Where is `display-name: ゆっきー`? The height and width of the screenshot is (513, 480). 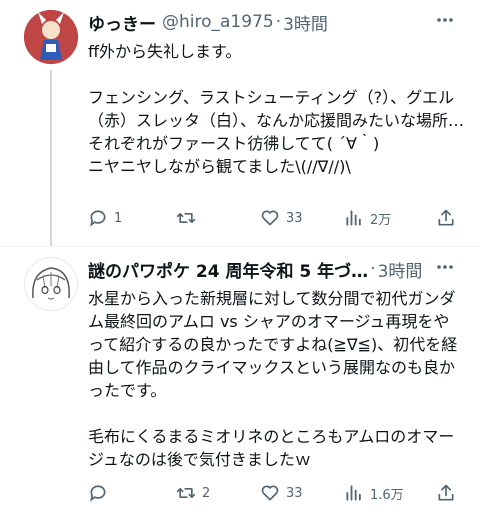 display-name: ゆっきー is located at coordinates (122, 22).